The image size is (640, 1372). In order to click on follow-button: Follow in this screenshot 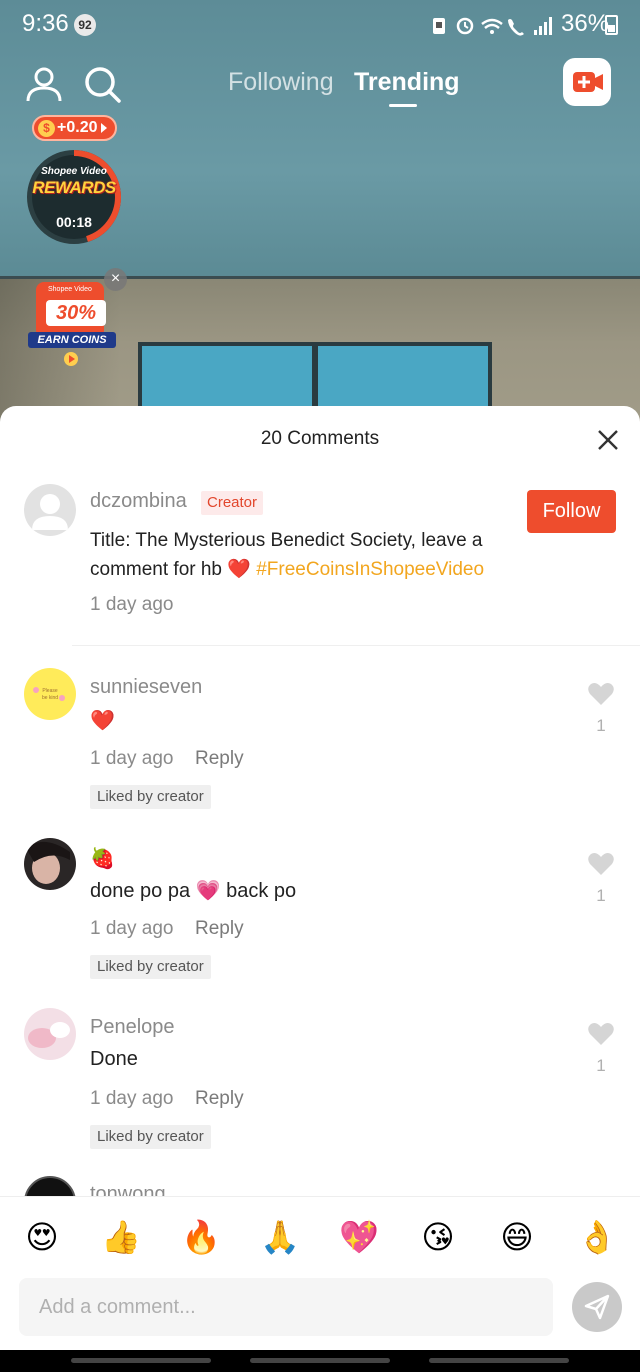, I will do `click(571, 511)`.